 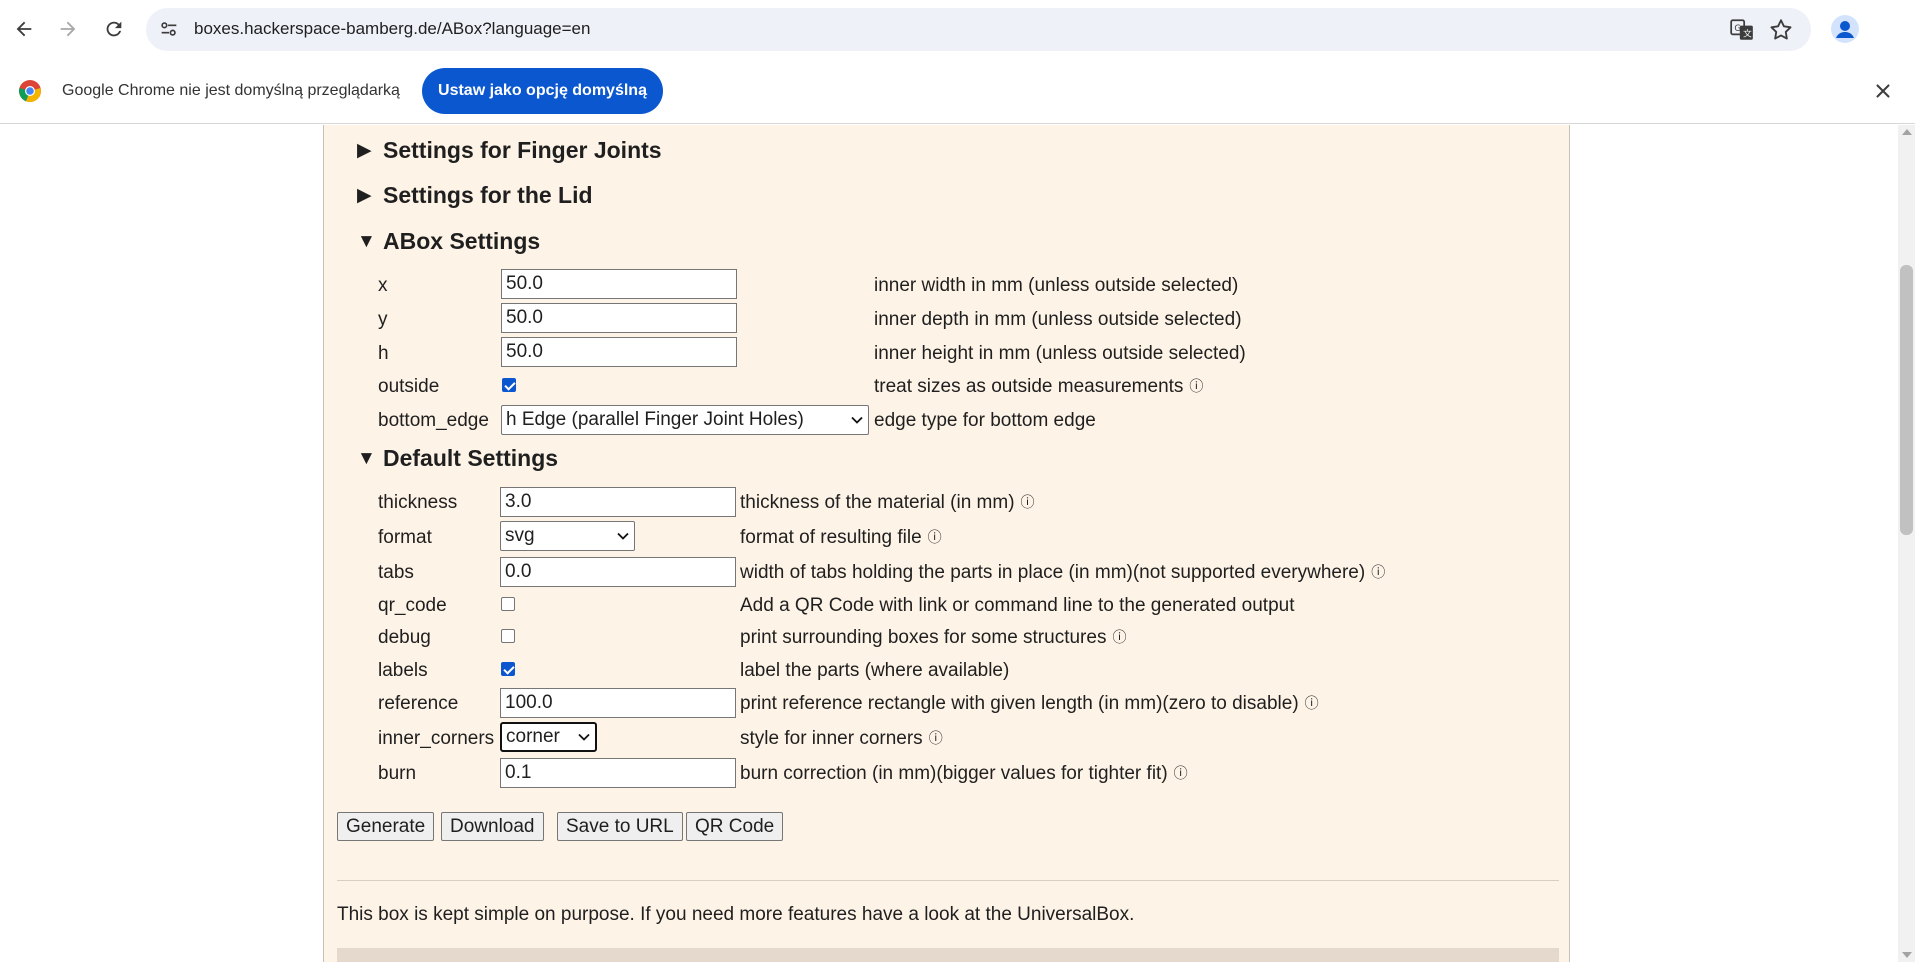 What do you see at coordinates (409, 386) in the screenshot?
I see `label-outside: outside` at bounding box center [409, 386].